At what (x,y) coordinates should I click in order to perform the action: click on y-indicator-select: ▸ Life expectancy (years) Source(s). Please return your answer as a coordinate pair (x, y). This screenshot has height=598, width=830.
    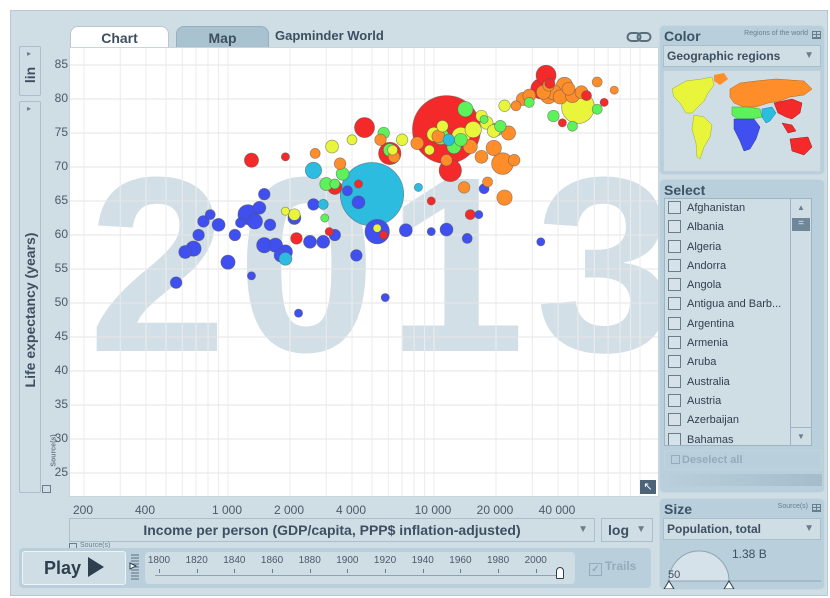
    Looking at the image, I should click on (38, 297).